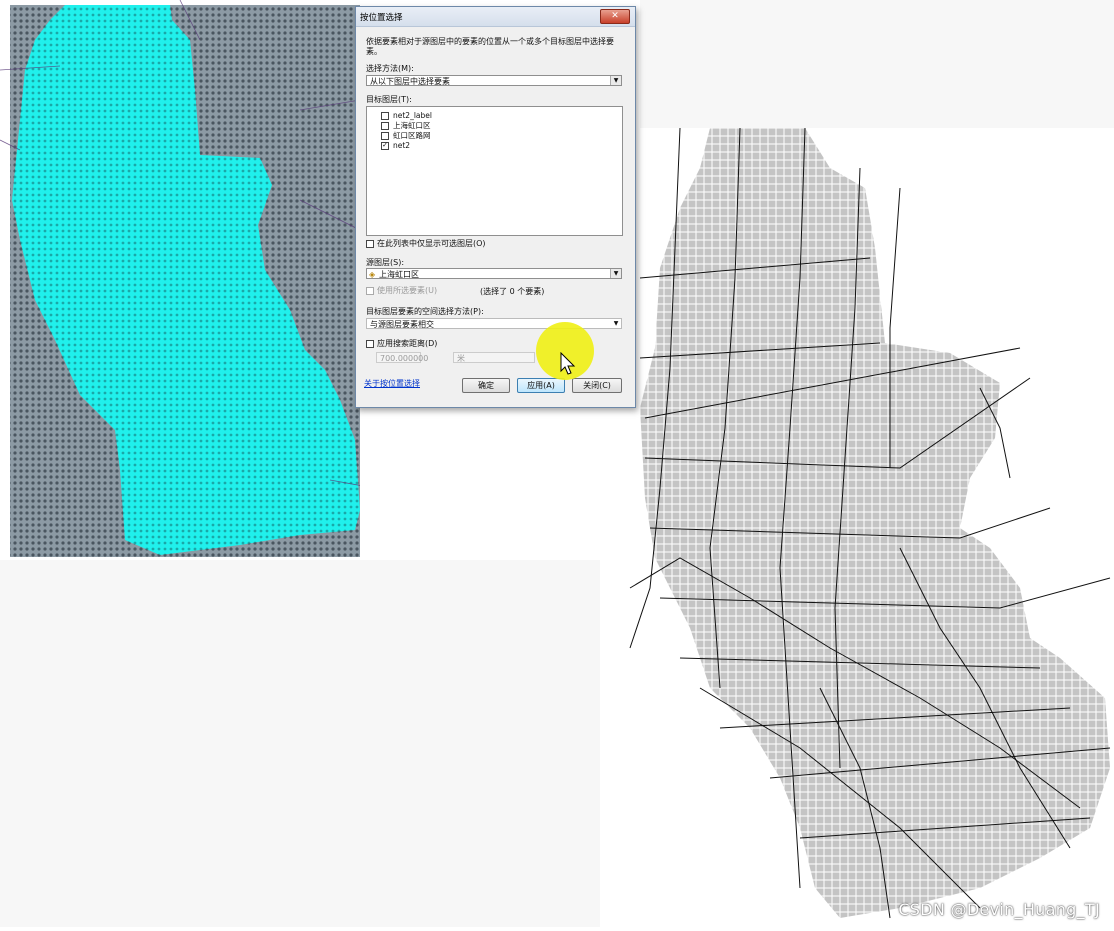  Describe the element at coordinates (490, 46) in the screenshot. I see `description: 依据要素相对于源图层中的要素的位置从一个或多个目标图层中选择要素。` at that location.